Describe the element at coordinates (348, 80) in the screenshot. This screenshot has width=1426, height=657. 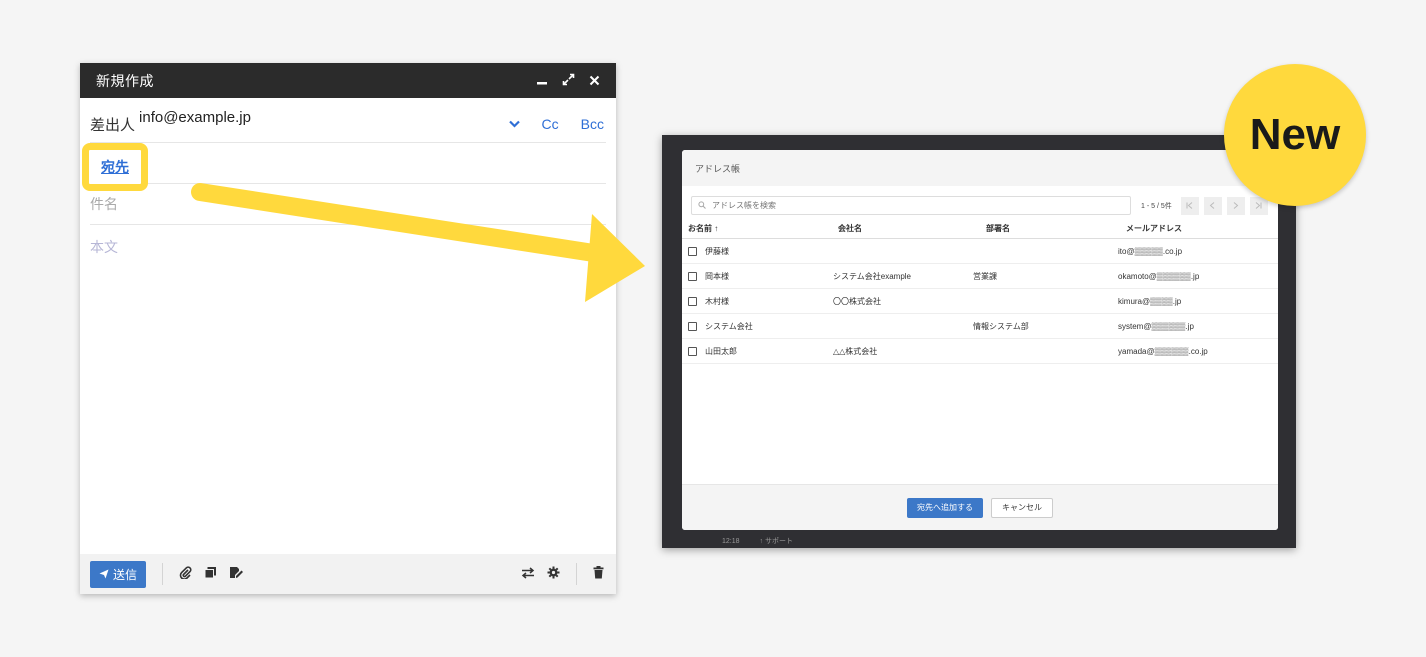
I see `compose-header: 新規作成` at that location.